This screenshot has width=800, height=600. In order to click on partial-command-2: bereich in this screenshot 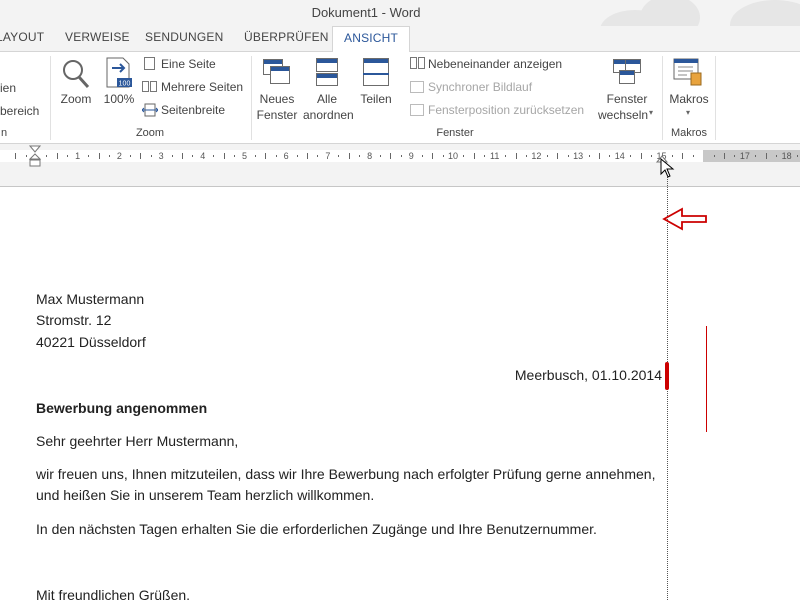, I will do `click(19, 111)`.